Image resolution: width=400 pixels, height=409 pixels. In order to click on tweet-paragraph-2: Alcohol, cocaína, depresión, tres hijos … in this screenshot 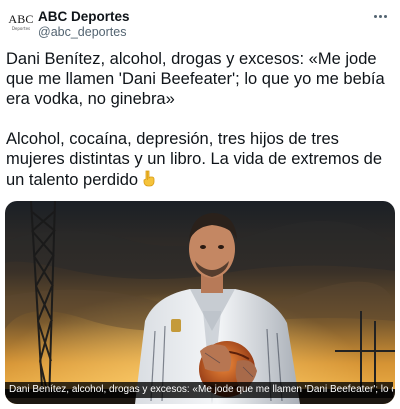, I will do `click(200, 160)`.